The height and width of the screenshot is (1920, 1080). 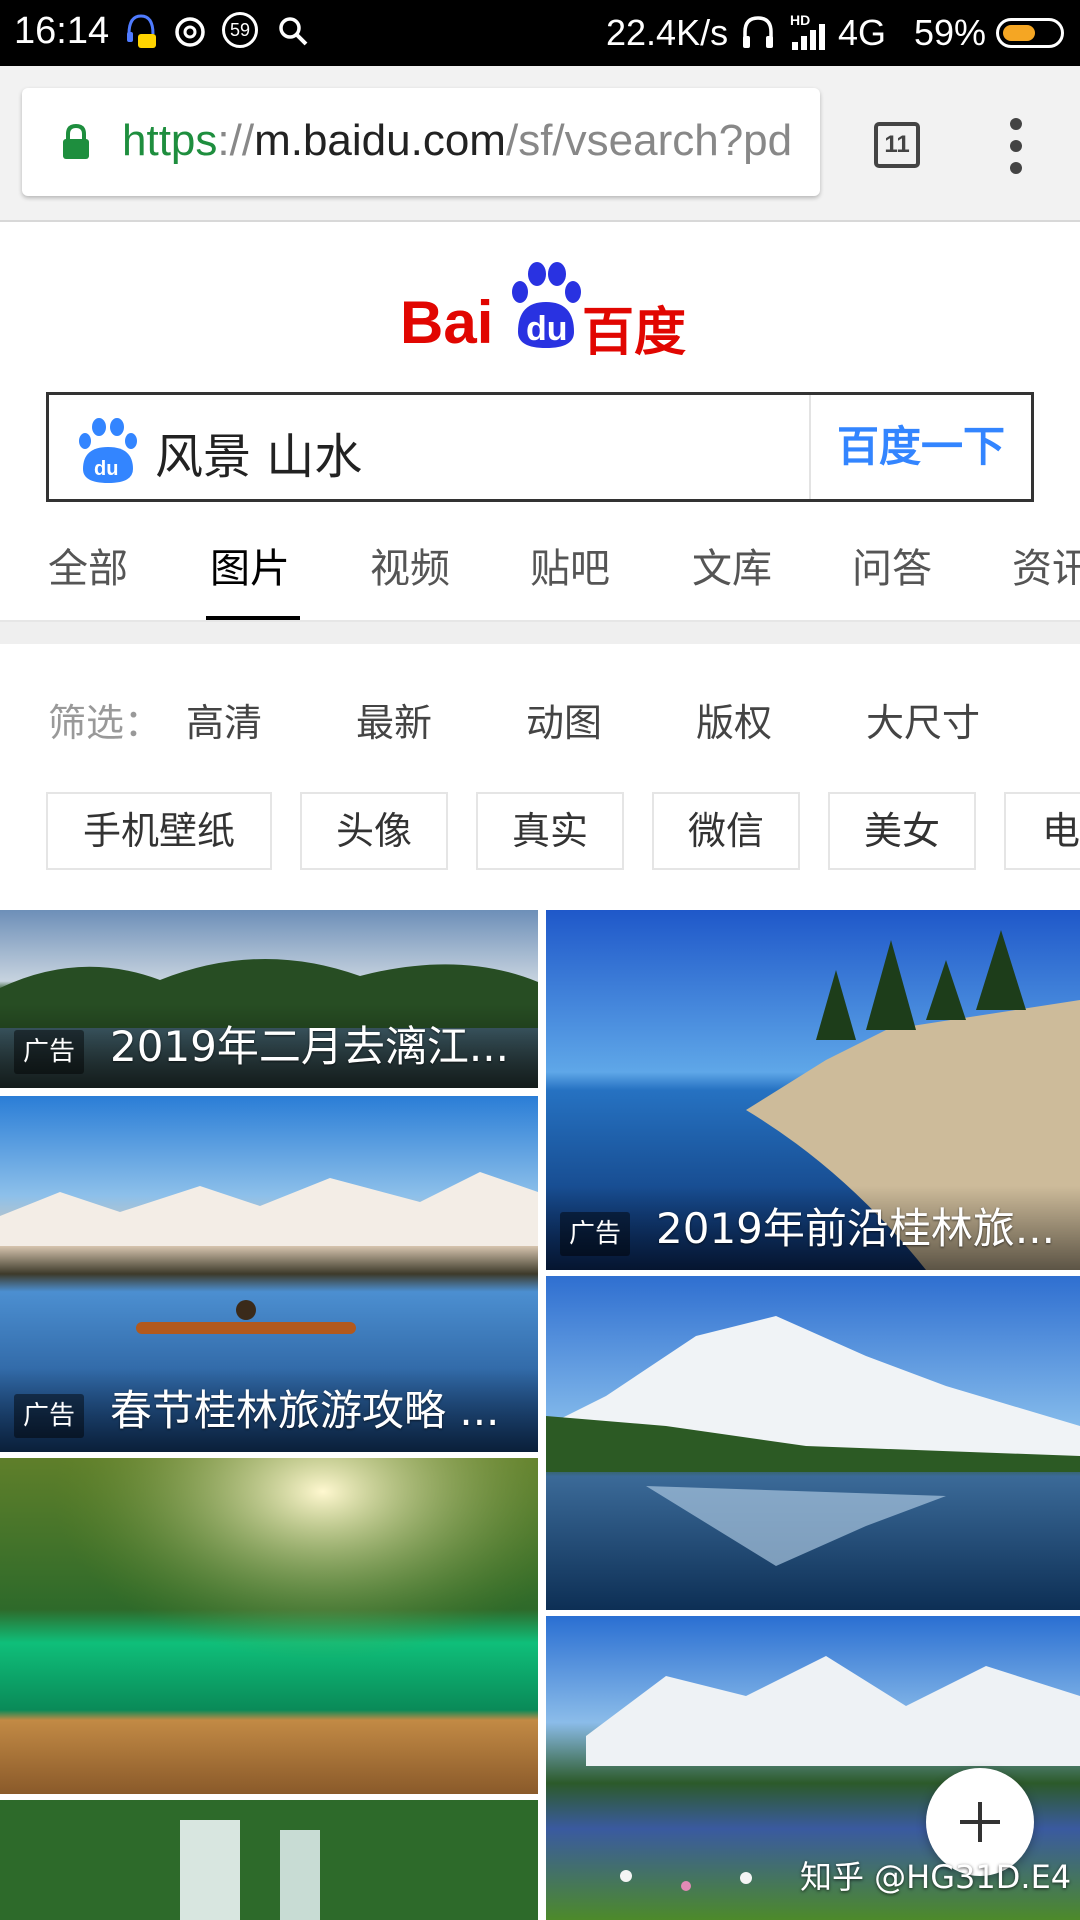 I want to click on lock-icon, so click(x=76, y=141).